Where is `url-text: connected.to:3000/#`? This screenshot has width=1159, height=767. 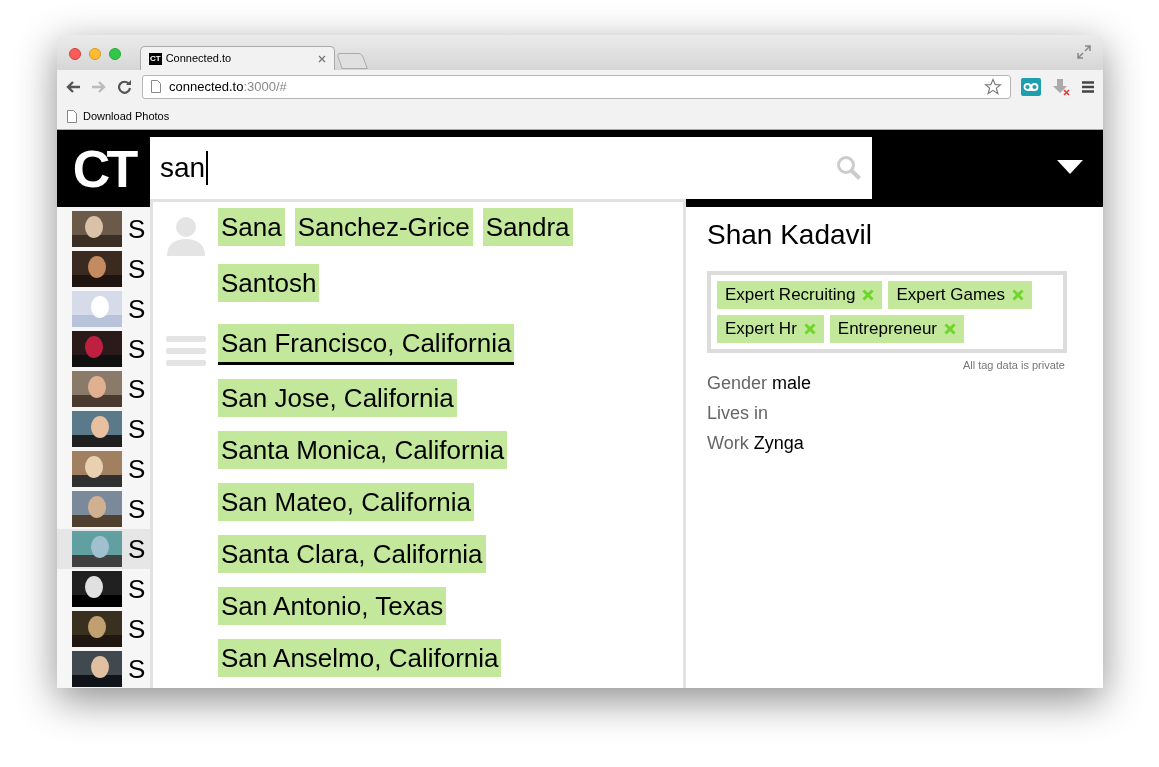
url-text: connected.to:3000/# is located at coordinates (228, 86).